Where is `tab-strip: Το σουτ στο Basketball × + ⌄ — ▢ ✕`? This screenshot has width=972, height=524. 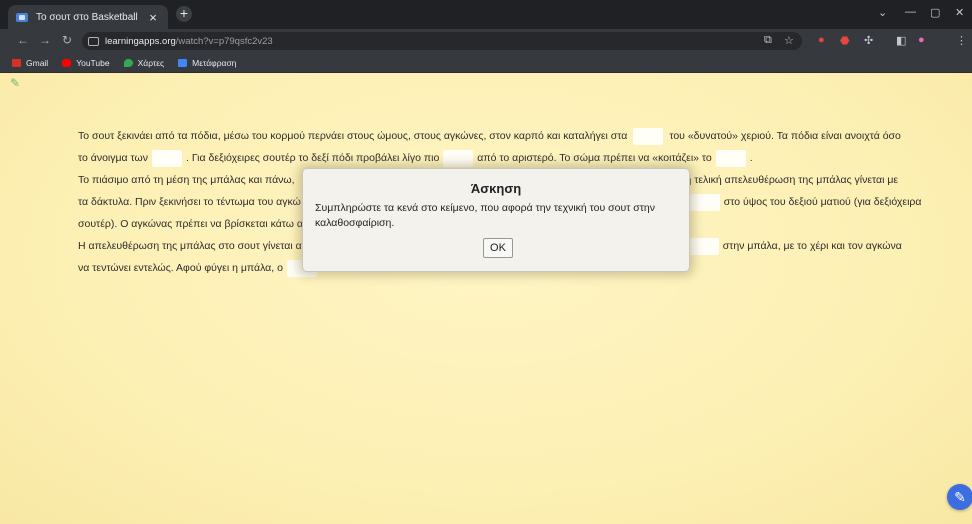
tab-strip: Το σουτ στο Basketball × + ⌄ — ▢ ✕ is located at coordinates (486, 14).